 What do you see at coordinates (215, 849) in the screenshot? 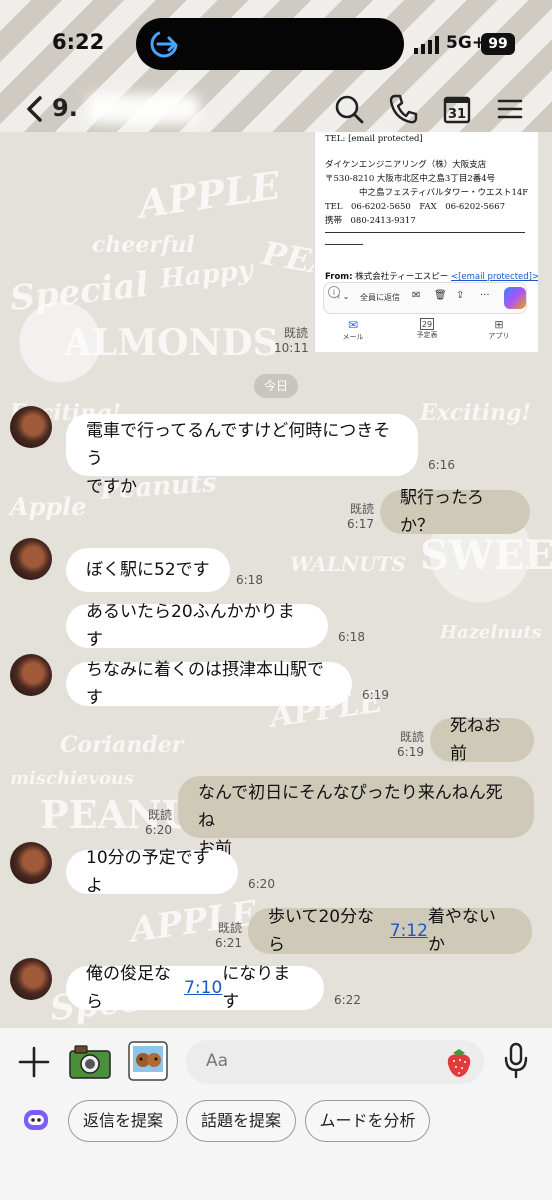
I see `message-text-line: お前` at bounding box center [215, 849].